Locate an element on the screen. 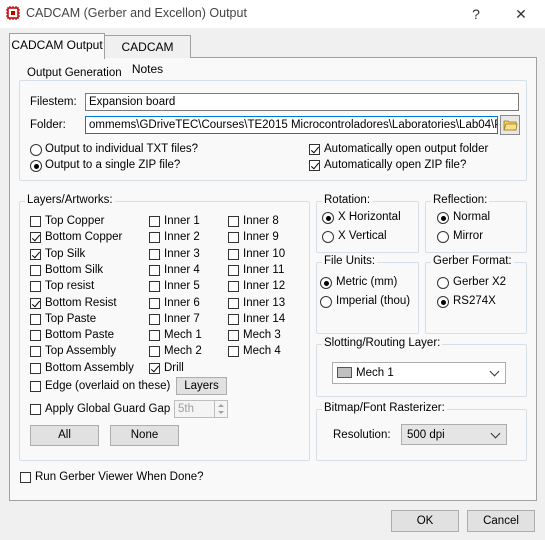 Image resolution: width=545 pixels, height=540 pixels. layer-label: Inner 9 is located at coordinates (261, 237).